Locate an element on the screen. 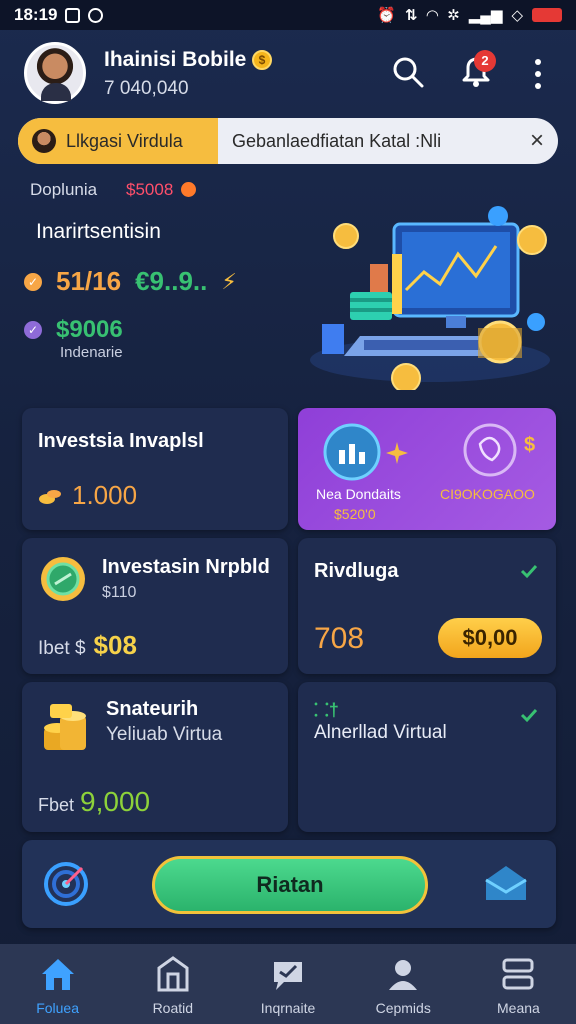  status-time: 18:19 is located at coordinates (36, 14).